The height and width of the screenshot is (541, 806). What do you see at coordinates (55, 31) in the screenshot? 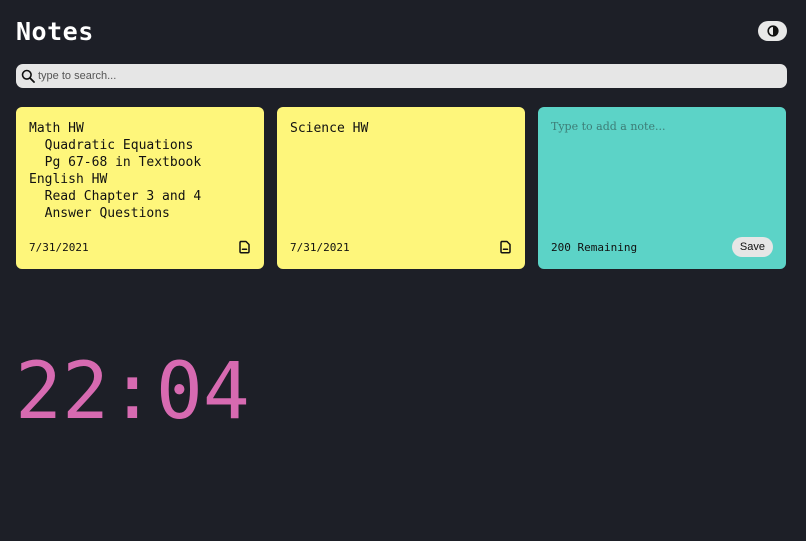
I see `page-title: Notes` at bounding box center [55, 31].